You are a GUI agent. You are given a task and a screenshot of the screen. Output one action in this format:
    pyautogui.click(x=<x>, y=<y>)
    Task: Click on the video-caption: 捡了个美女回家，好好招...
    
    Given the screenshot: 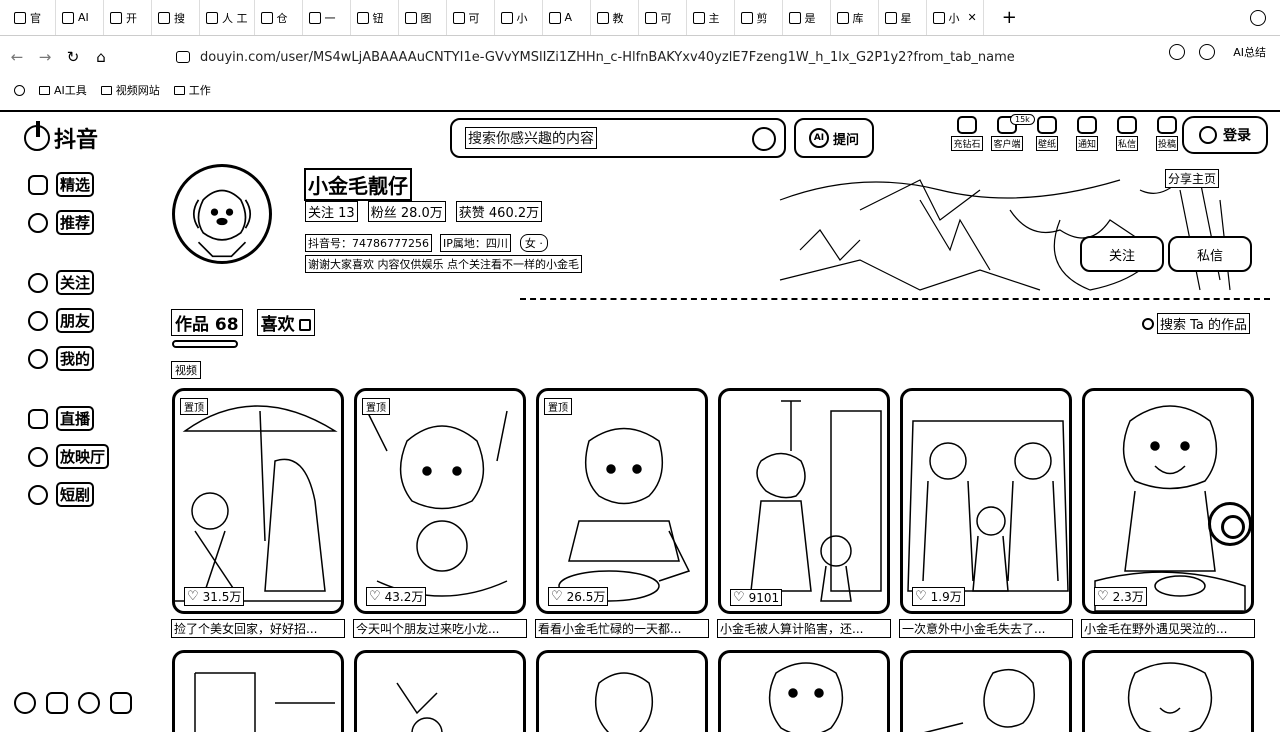 What is the action you would take?
    pyautogui.click(x=258, y=628)
    